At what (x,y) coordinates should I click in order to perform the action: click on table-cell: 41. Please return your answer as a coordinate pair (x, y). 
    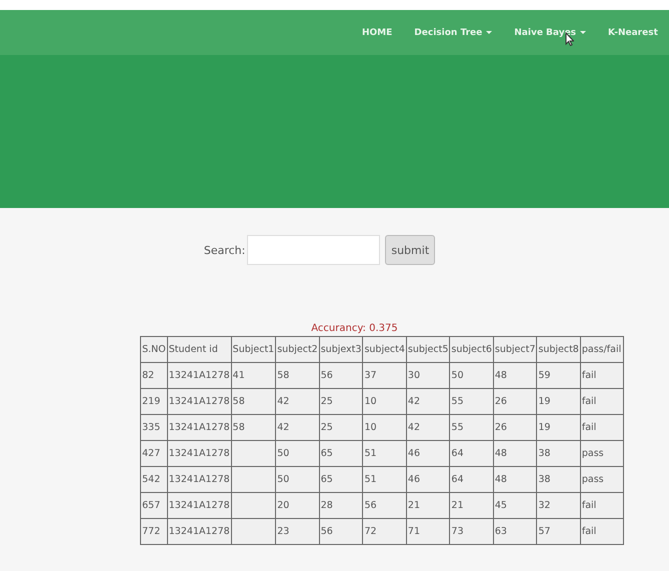
    Looking at the image, I should click on (238, 375).